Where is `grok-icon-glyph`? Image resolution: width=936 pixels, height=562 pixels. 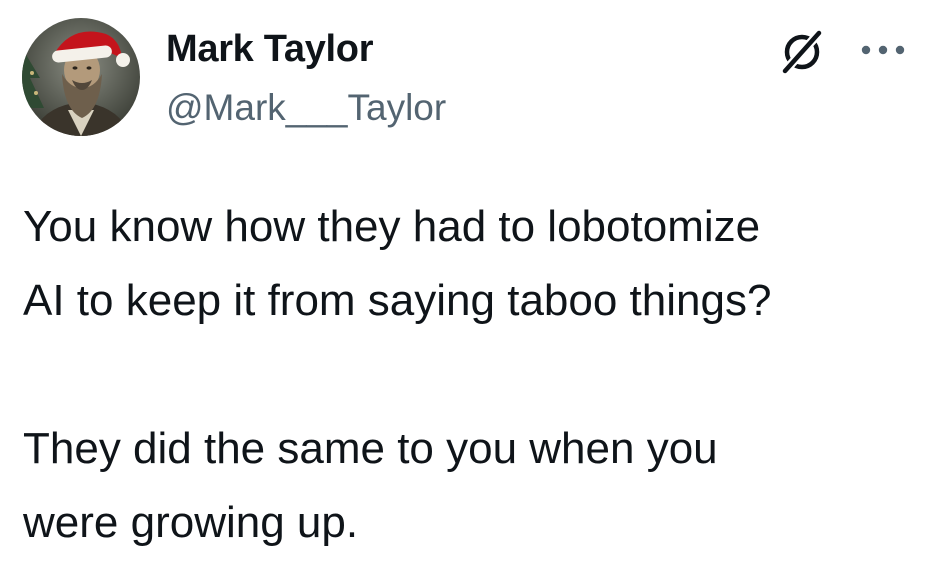
grok-icon-glyph is located at coordinates (802, 52).